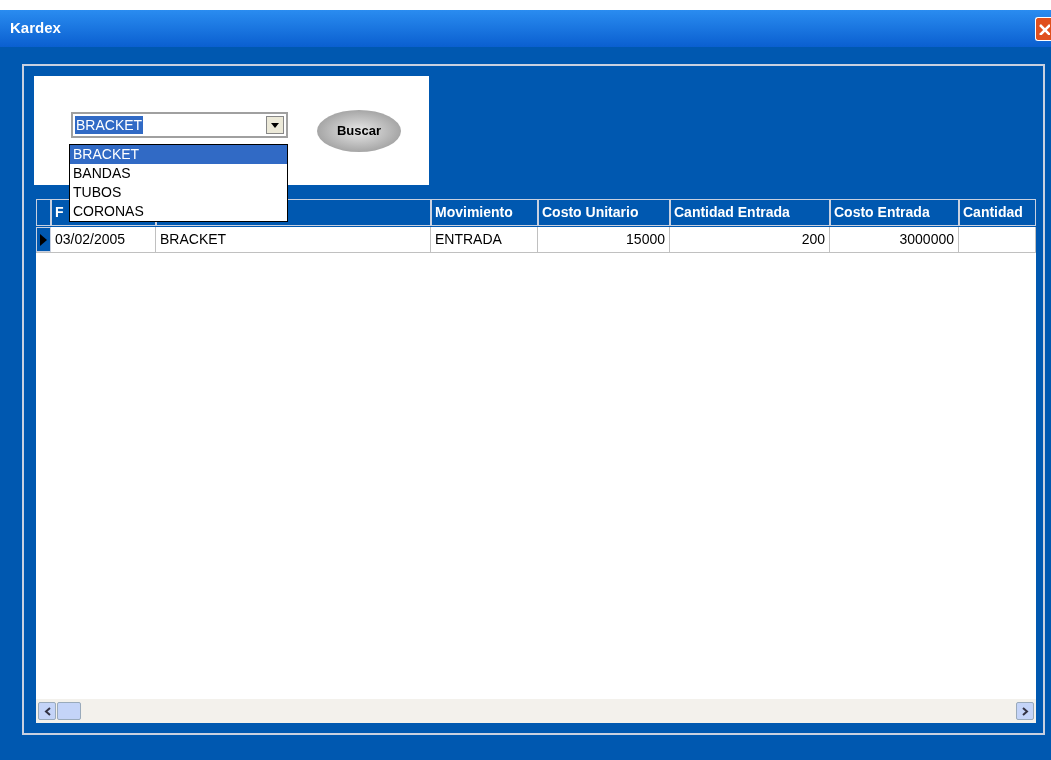 The image size is (1051, 760). I want to click on dropdown-button, so click(275, 125).